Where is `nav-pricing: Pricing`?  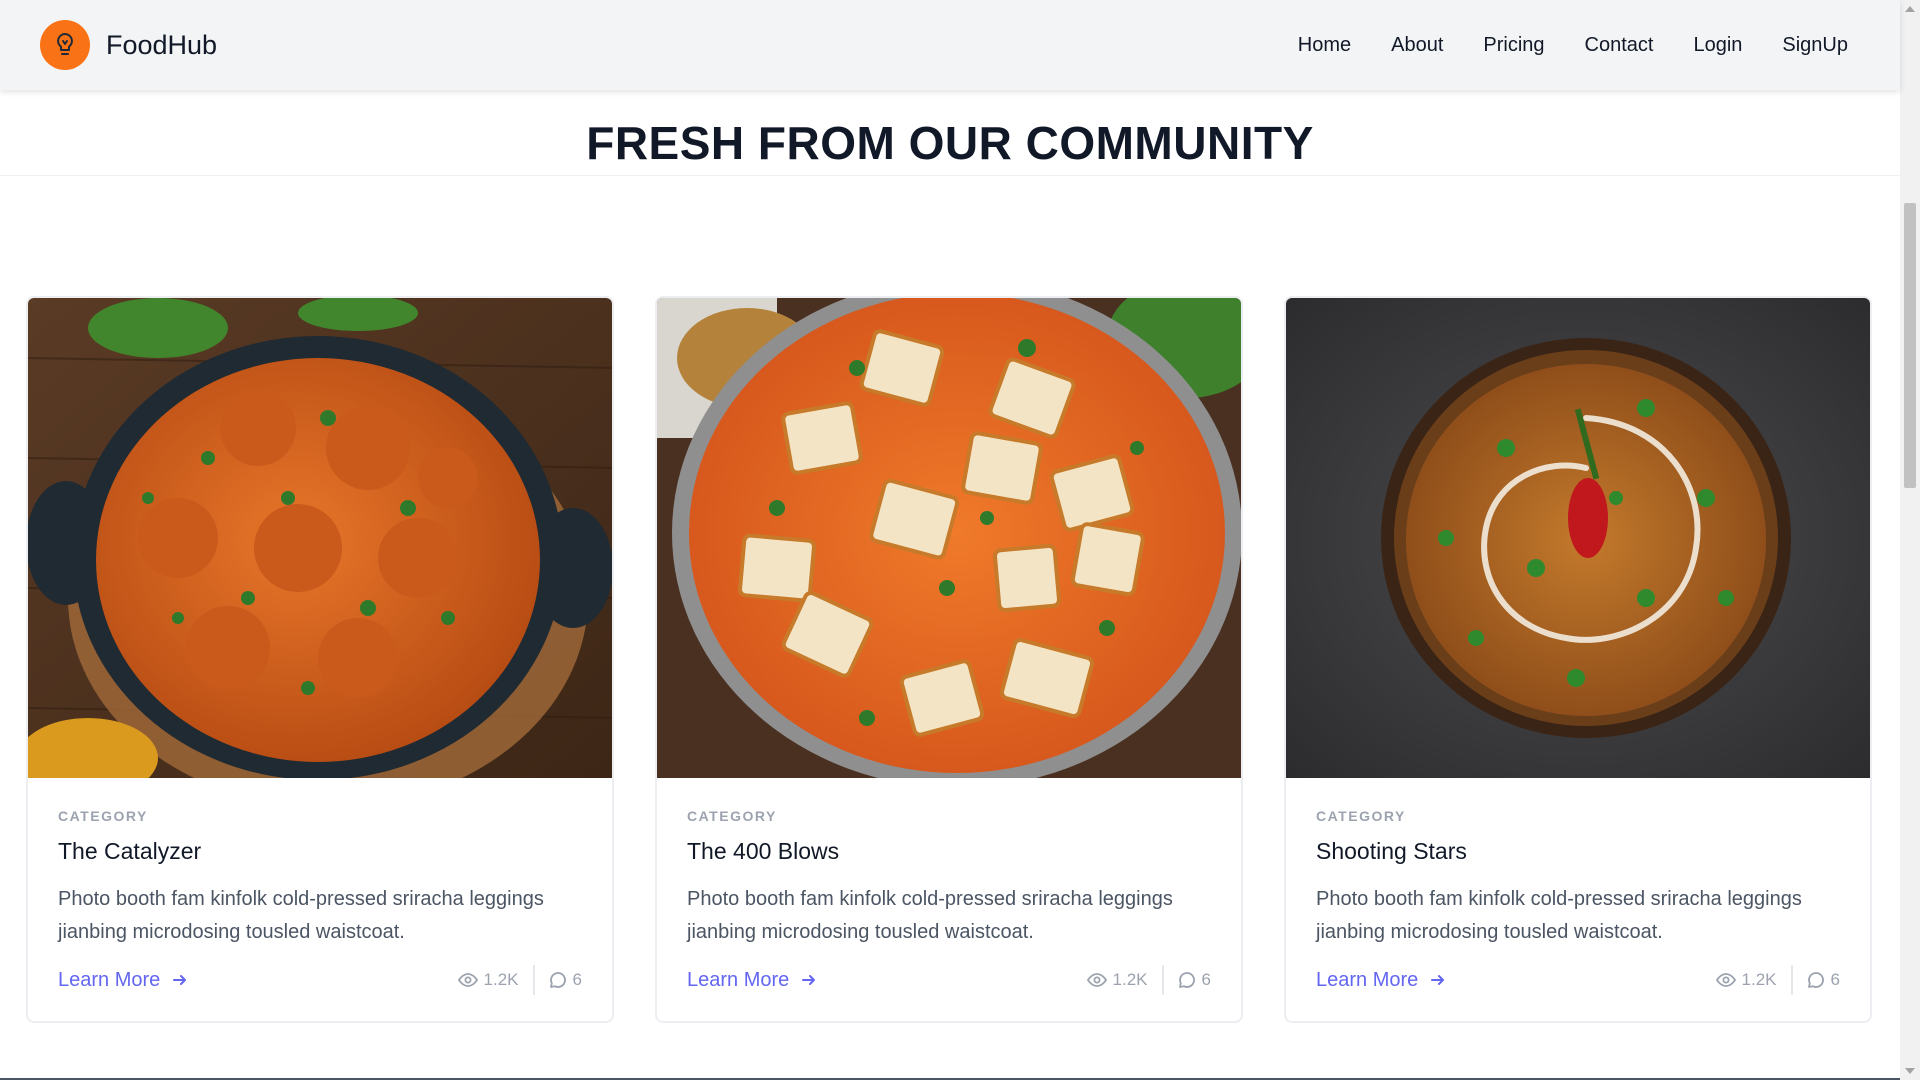 nav-pricing: Pricing is located at coordinates (1513, 45).